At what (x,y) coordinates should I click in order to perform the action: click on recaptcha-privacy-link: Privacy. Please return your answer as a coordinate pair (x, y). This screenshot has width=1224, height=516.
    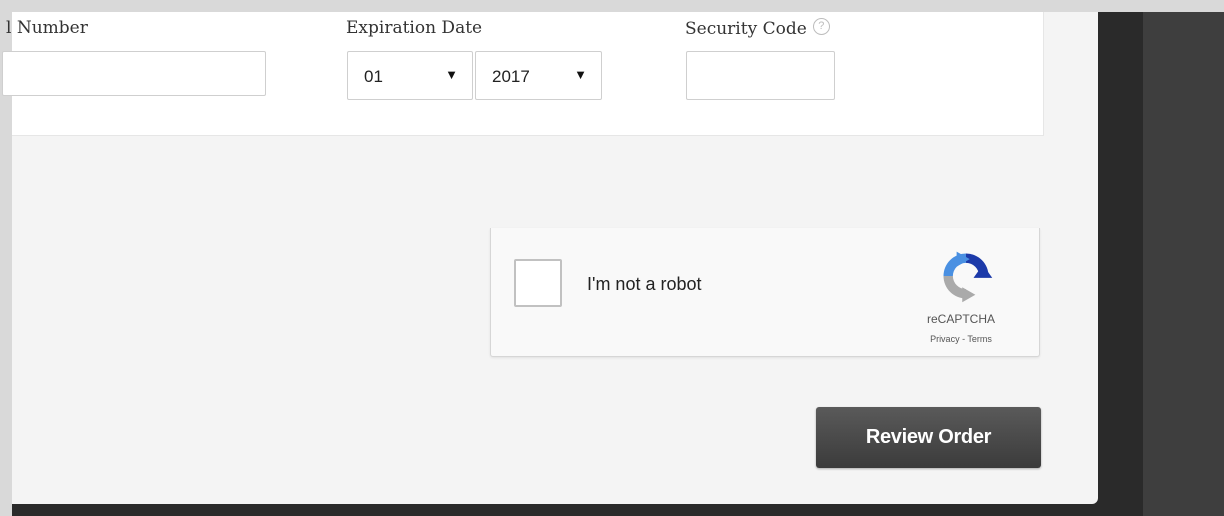
    Looking at the image, I should click on (945, 339).